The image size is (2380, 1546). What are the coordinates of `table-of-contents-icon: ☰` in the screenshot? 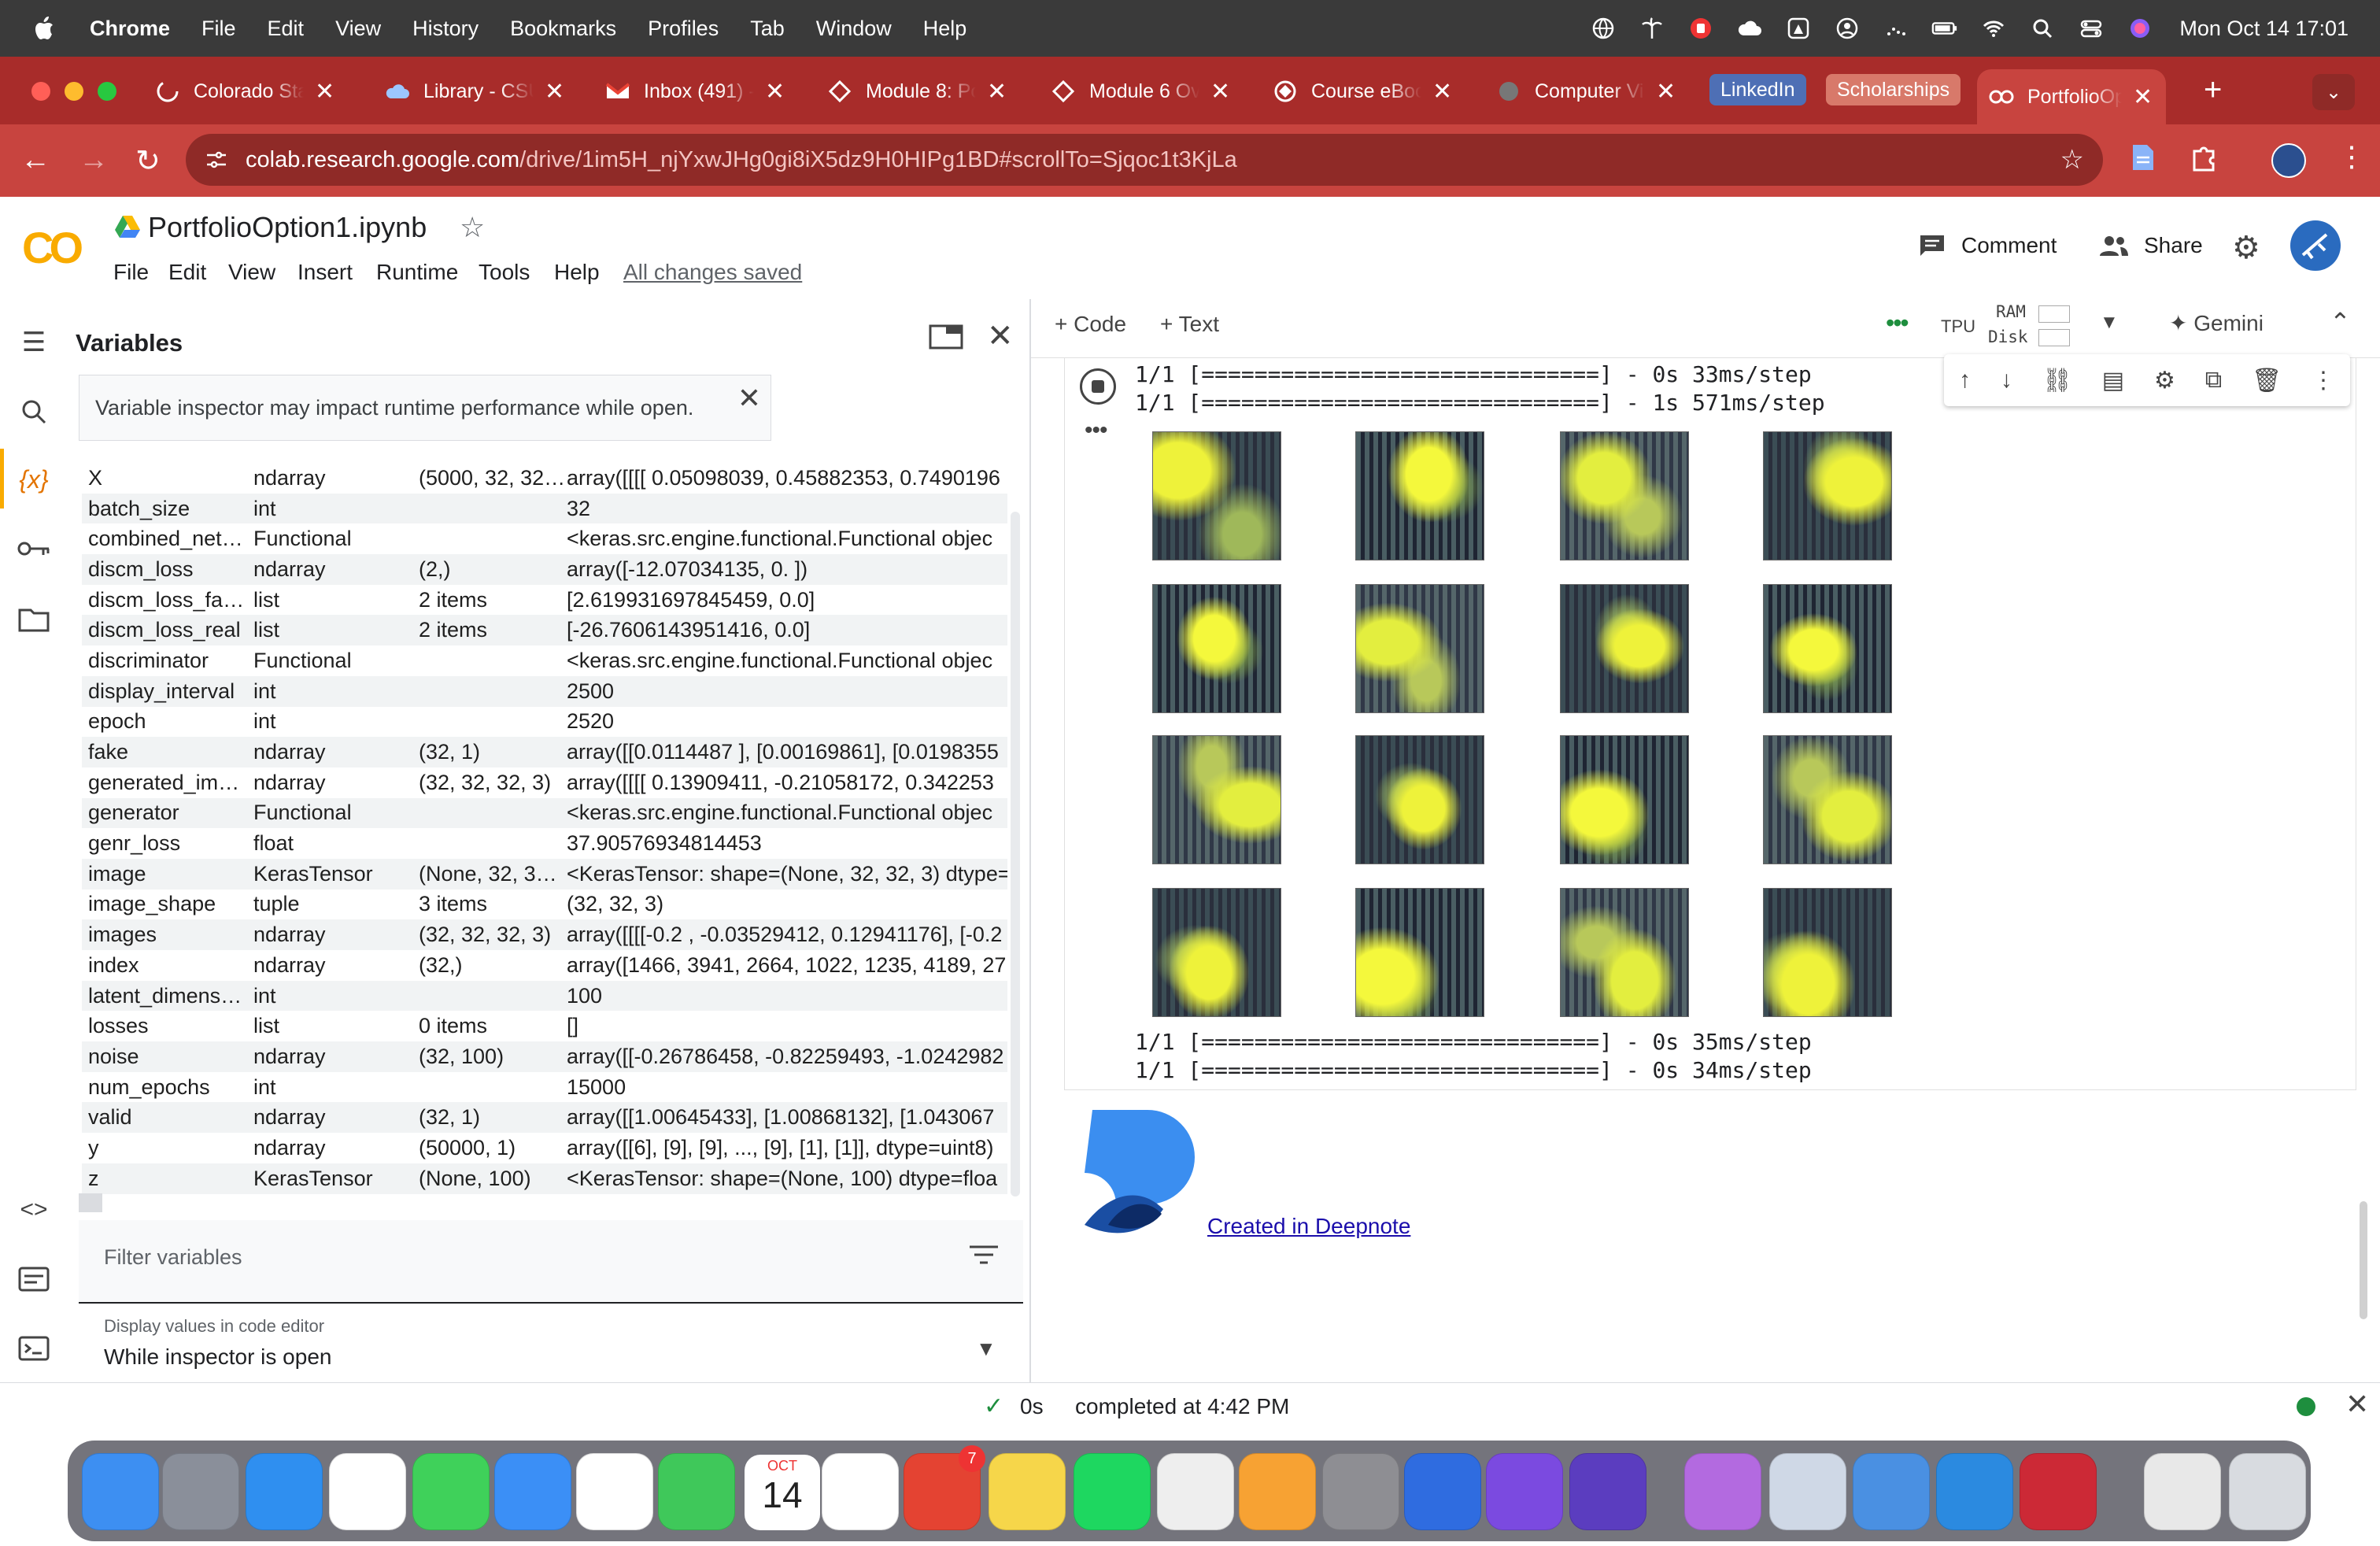 It's located at (34, 342).